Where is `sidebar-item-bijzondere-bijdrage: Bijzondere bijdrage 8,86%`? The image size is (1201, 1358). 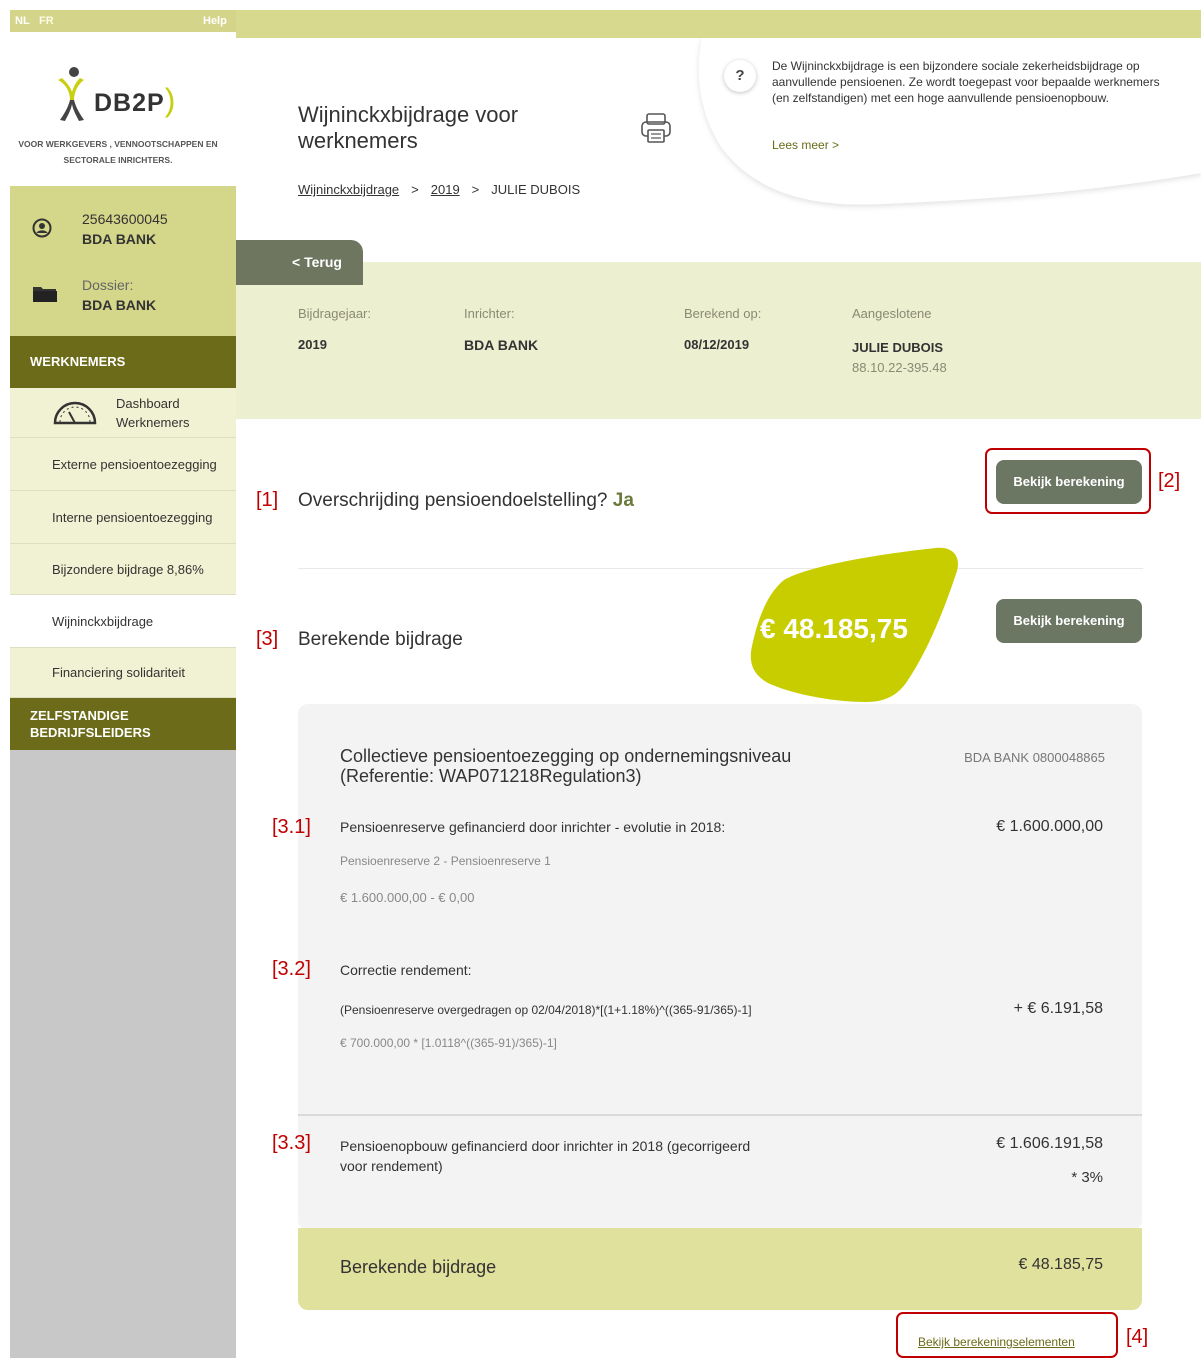 sidebar-item-bijzondere-bijdrage: Bijzondere bijdrage 8,86% is located at coordinates (123, 569).